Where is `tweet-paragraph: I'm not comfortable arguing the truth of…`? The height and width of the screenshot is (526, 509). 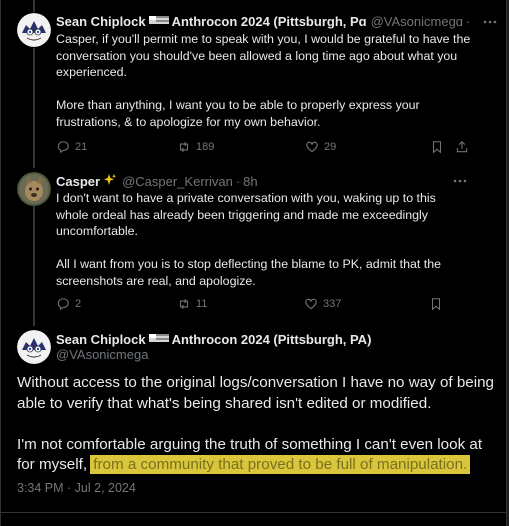
tweet-paragraph: I'm not comfortable arguing the truth of… is located at coordinates (257, 455).